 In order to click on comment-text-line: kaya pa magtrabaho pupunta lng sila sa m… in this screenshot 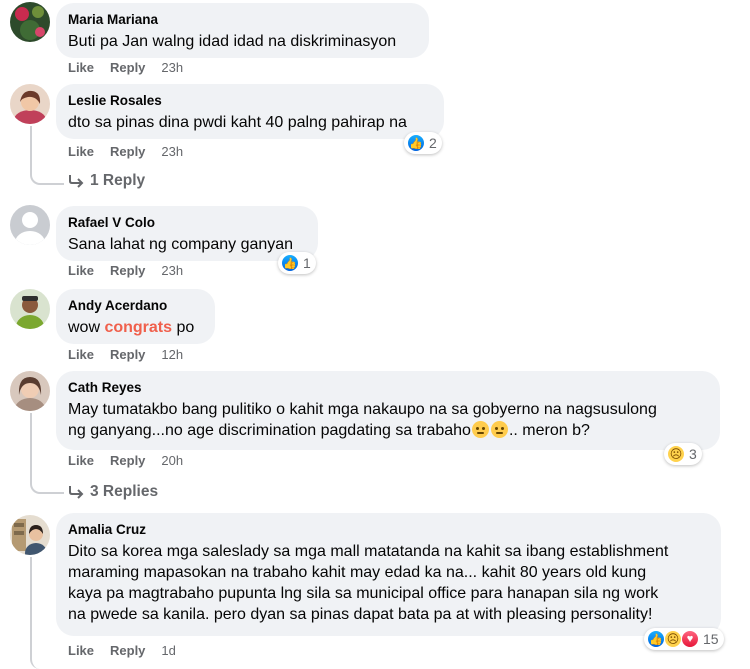, I will do `click(363, 593)`.